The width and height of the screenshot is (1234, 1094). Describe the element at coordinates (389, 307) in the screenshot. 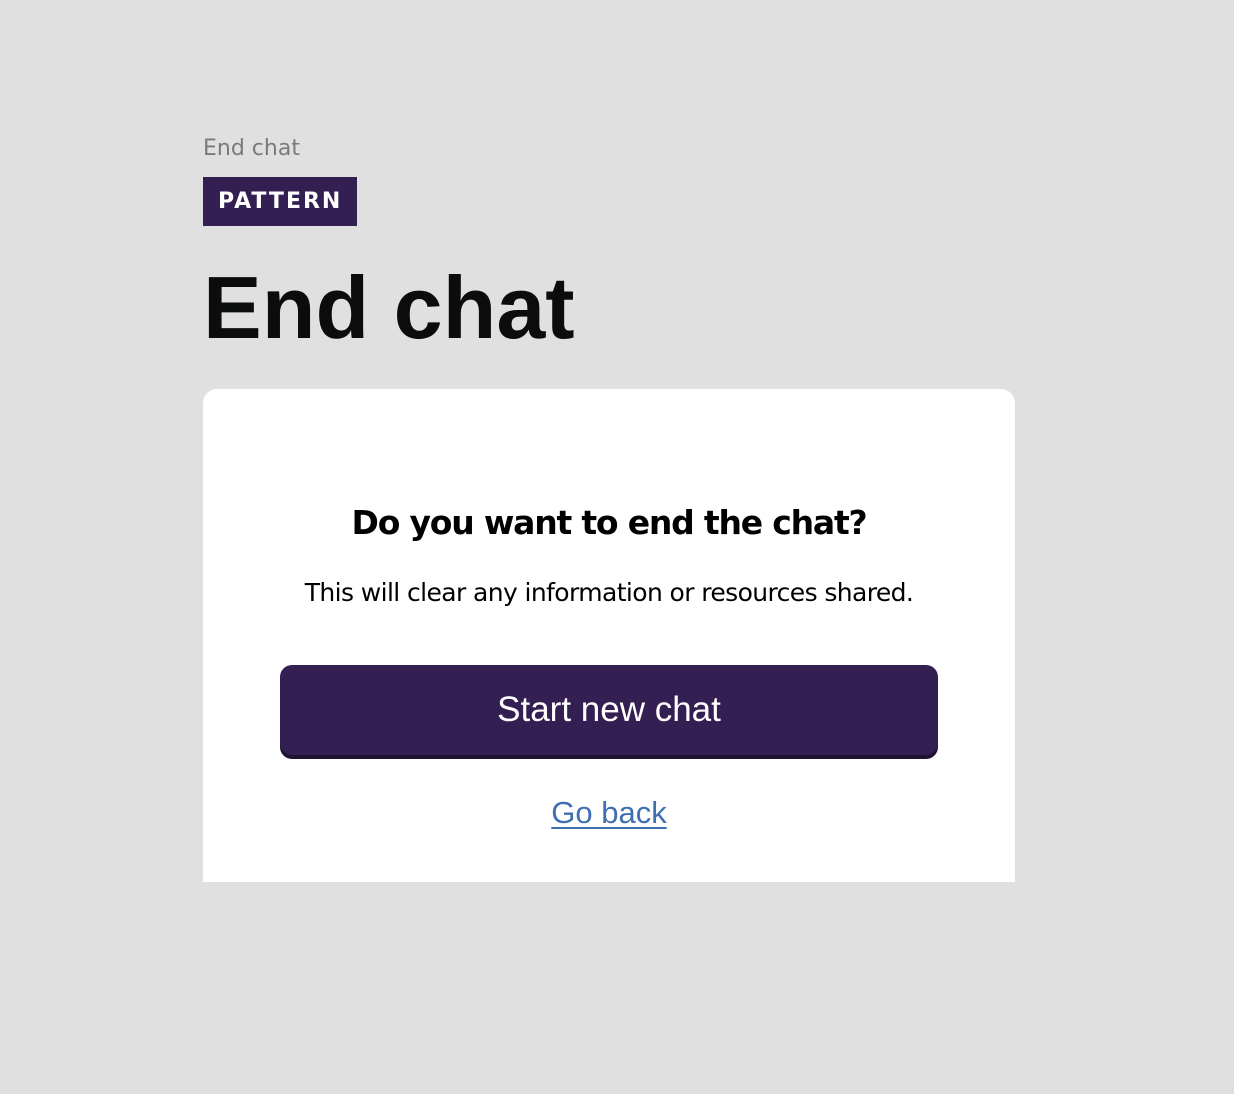

I see `page-title: End chat` at that location.